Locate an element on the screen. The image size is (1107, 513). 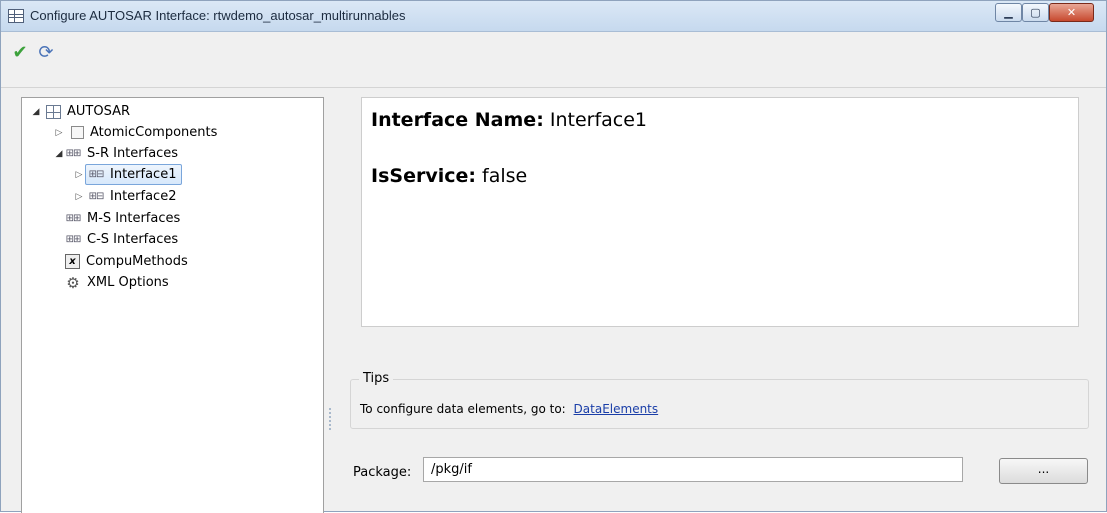
selected-tree-item: ⊞⊟ Interface1 is located at coordinates (134, 174).